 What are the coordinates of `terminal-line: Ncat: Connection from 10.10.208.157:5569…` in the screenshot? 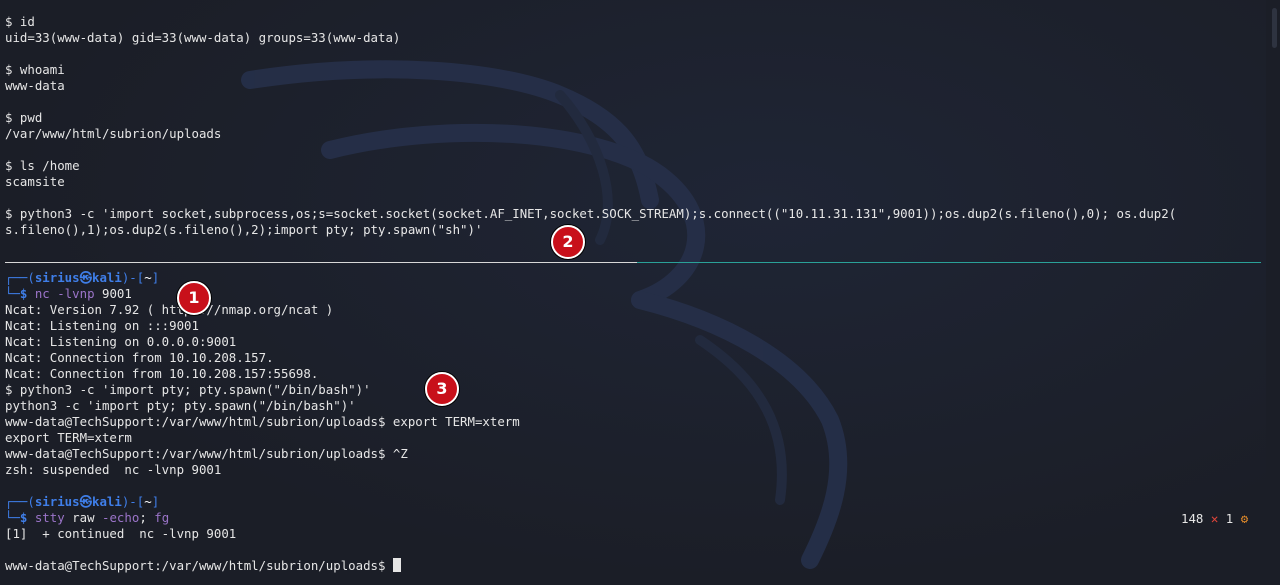 It's located at (162, 373).